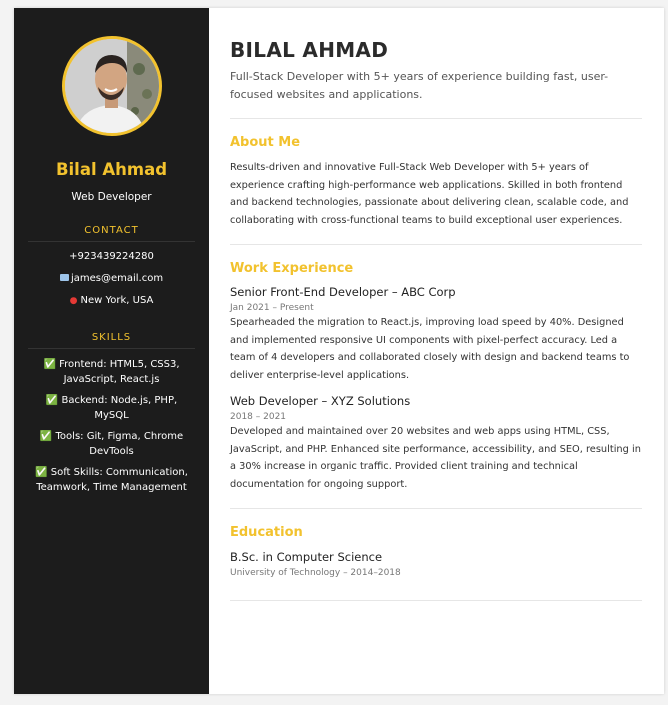 Image resolution: width=668 pixels, height=705 pixels. I want to click on contact-heading: CONTACT, so click(111, 233).